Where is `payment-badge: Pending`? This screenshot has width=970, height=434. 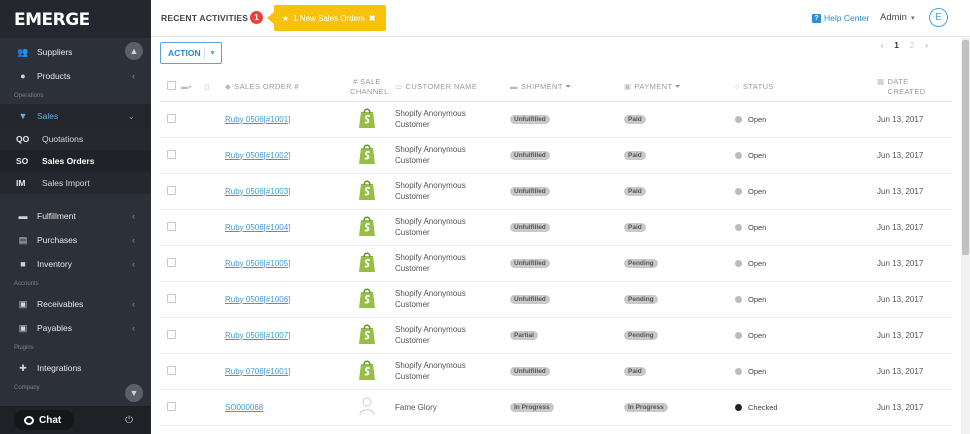 payment-badge: Pending is located at coordinates (641, 299).